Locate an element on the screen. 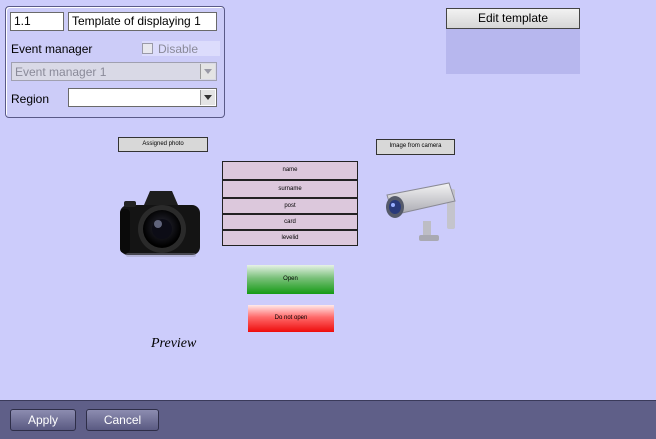 This screenshot has width=656, height=439. preview-label: Preview is located at coordinates (173, 344).